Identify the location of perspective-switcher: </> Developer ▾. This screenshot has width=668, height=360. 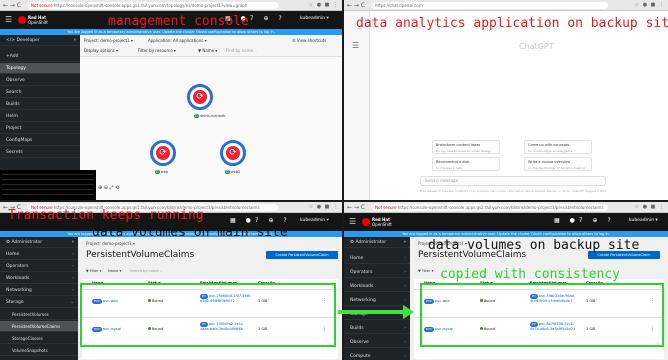
(40, 40).